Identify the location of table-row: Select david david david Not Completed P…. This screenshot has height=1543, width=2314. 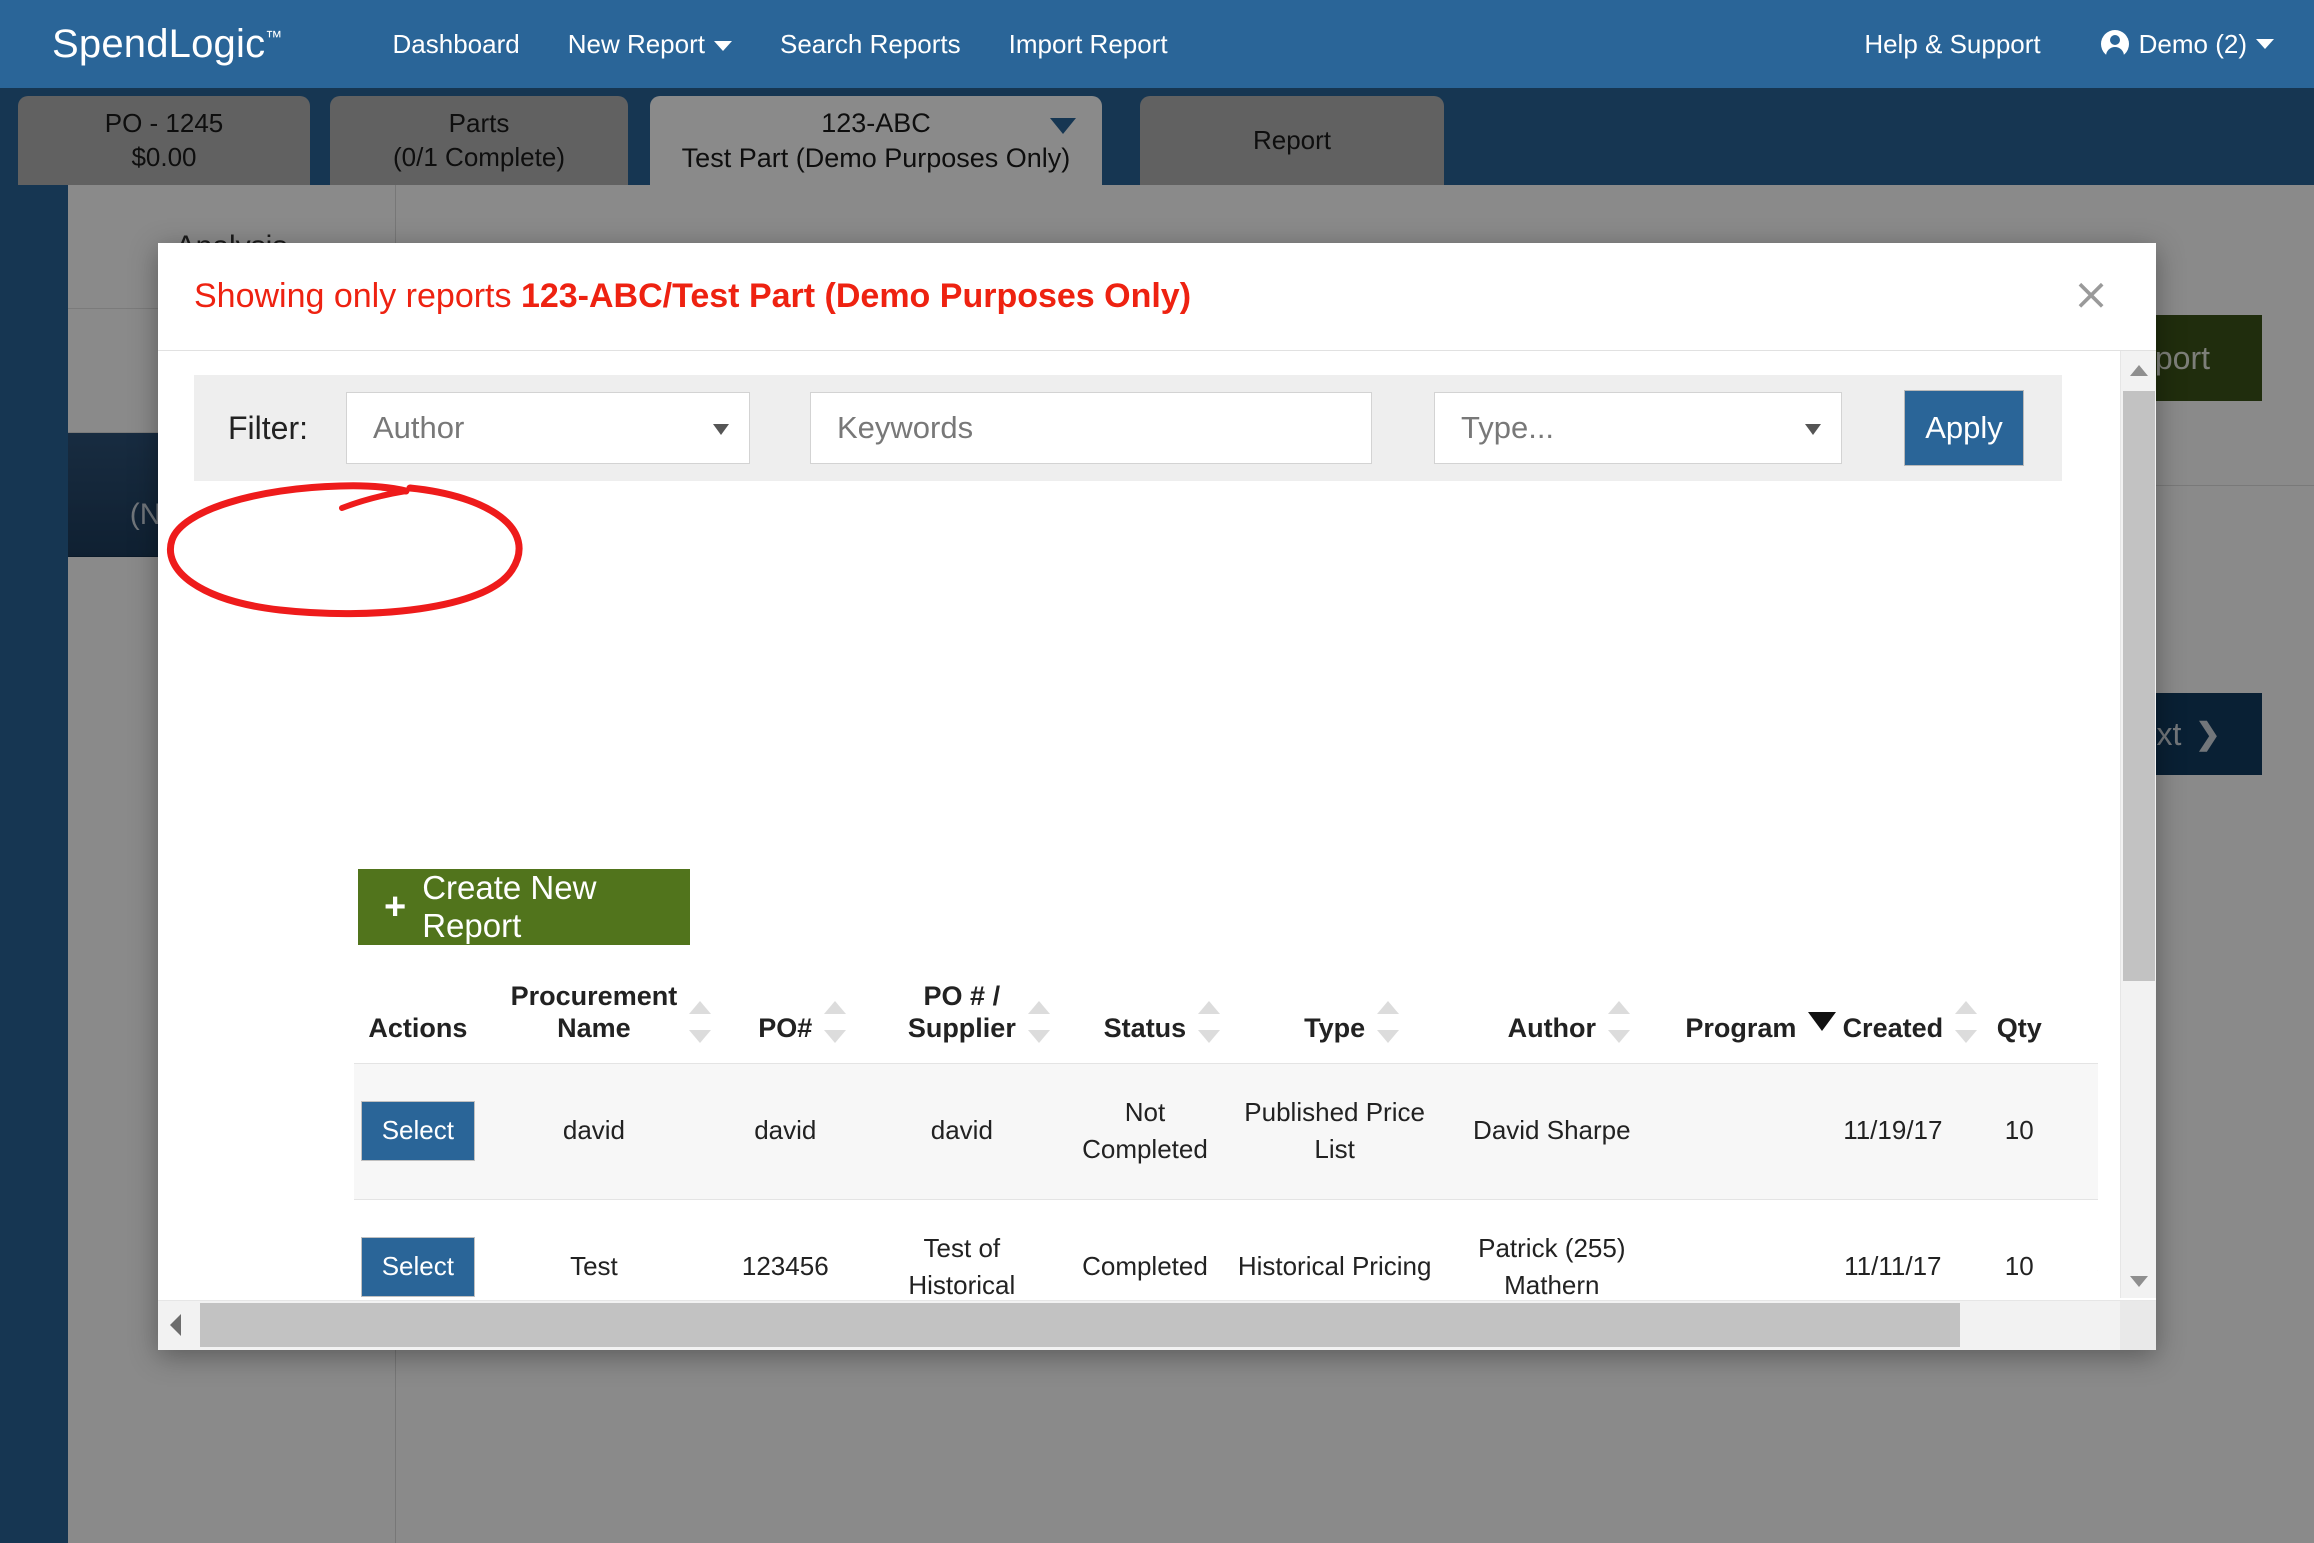
(1226, 1131).